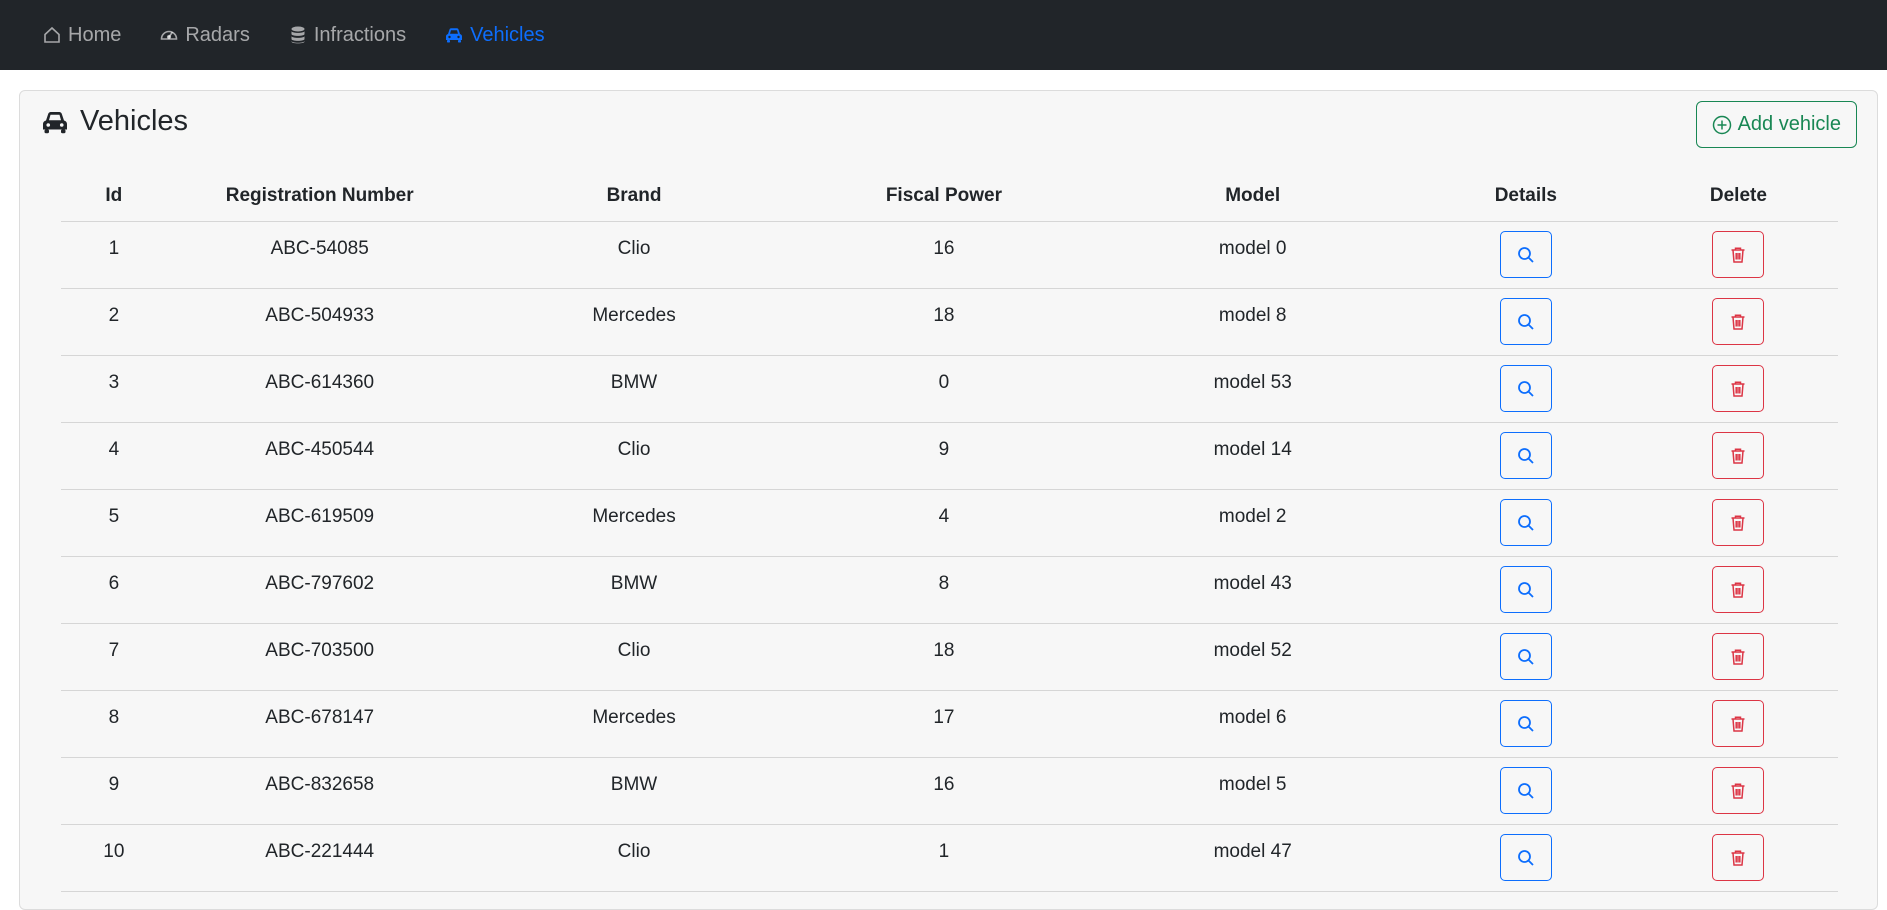  What do you see at coordinates (943, 35) in the screenshot?
I see `top-navbar: Home Radars Infractions Vehicles` at bounding box center [943, 35].